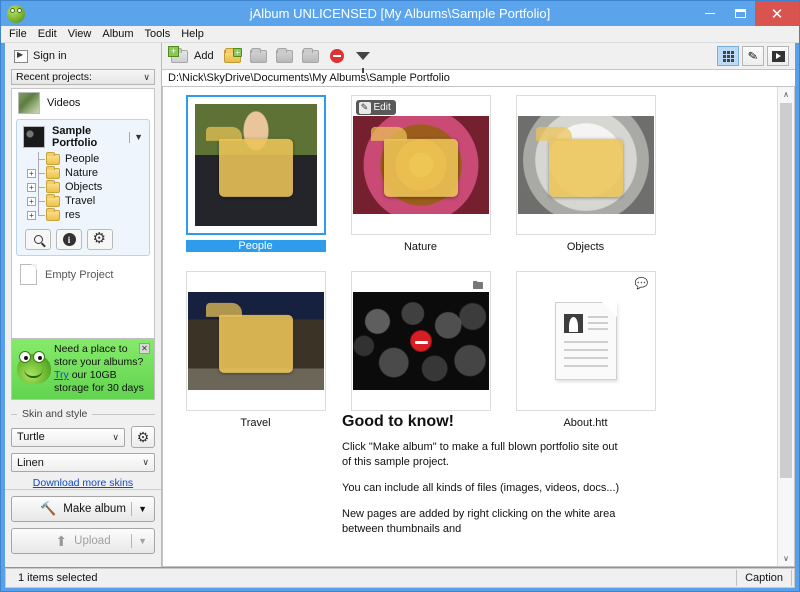 This screenshot has width=800, height=592. I want to click on edit-badge: ✎ Edit, so click(375, 107).